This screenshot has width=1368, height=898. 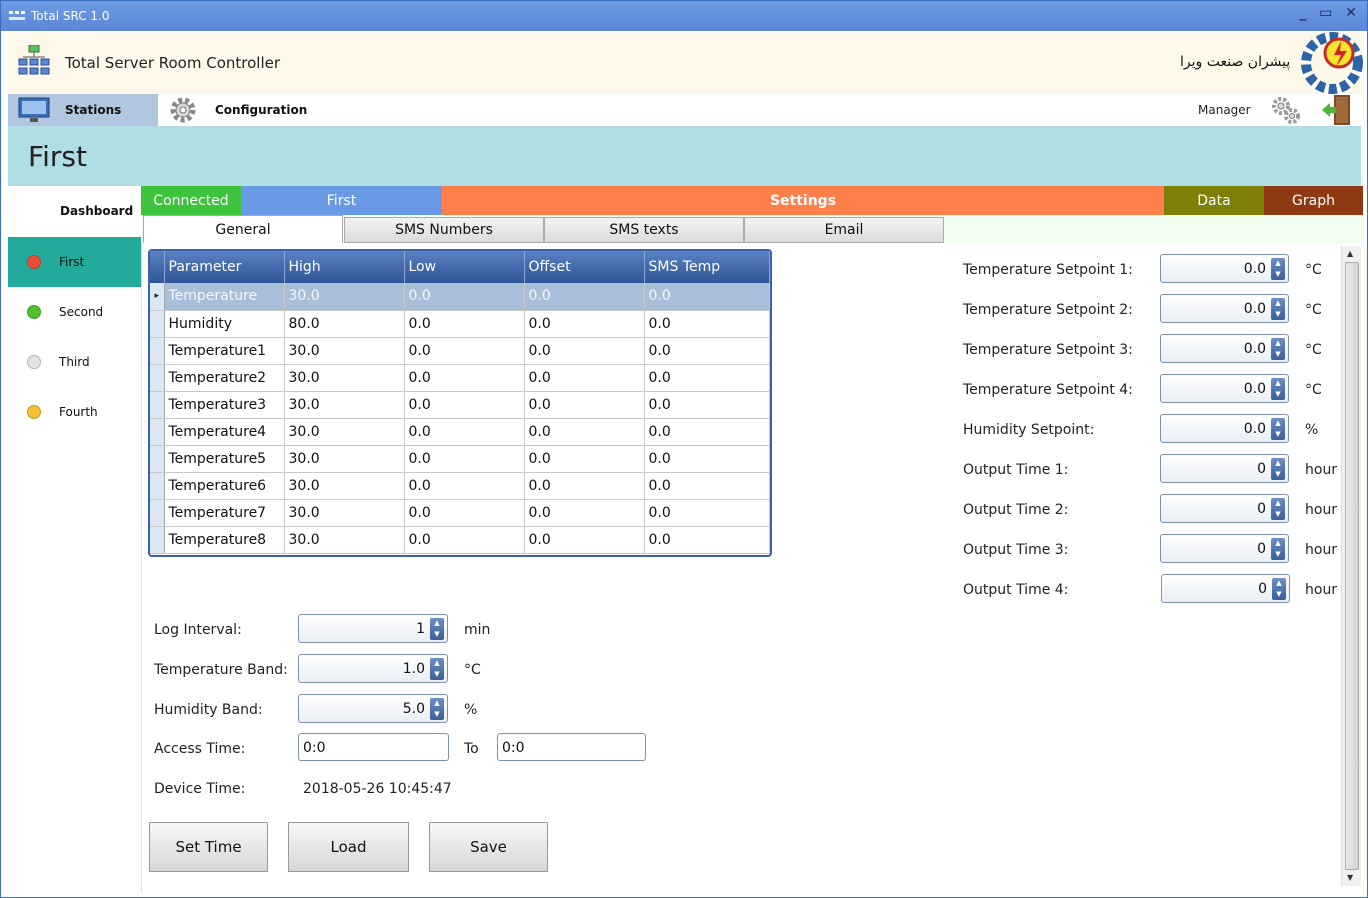 What do you see at coordinates (224, 351) in the screenshot?
I see `table-cell: Temperature1` at bounding box center [224, 351].